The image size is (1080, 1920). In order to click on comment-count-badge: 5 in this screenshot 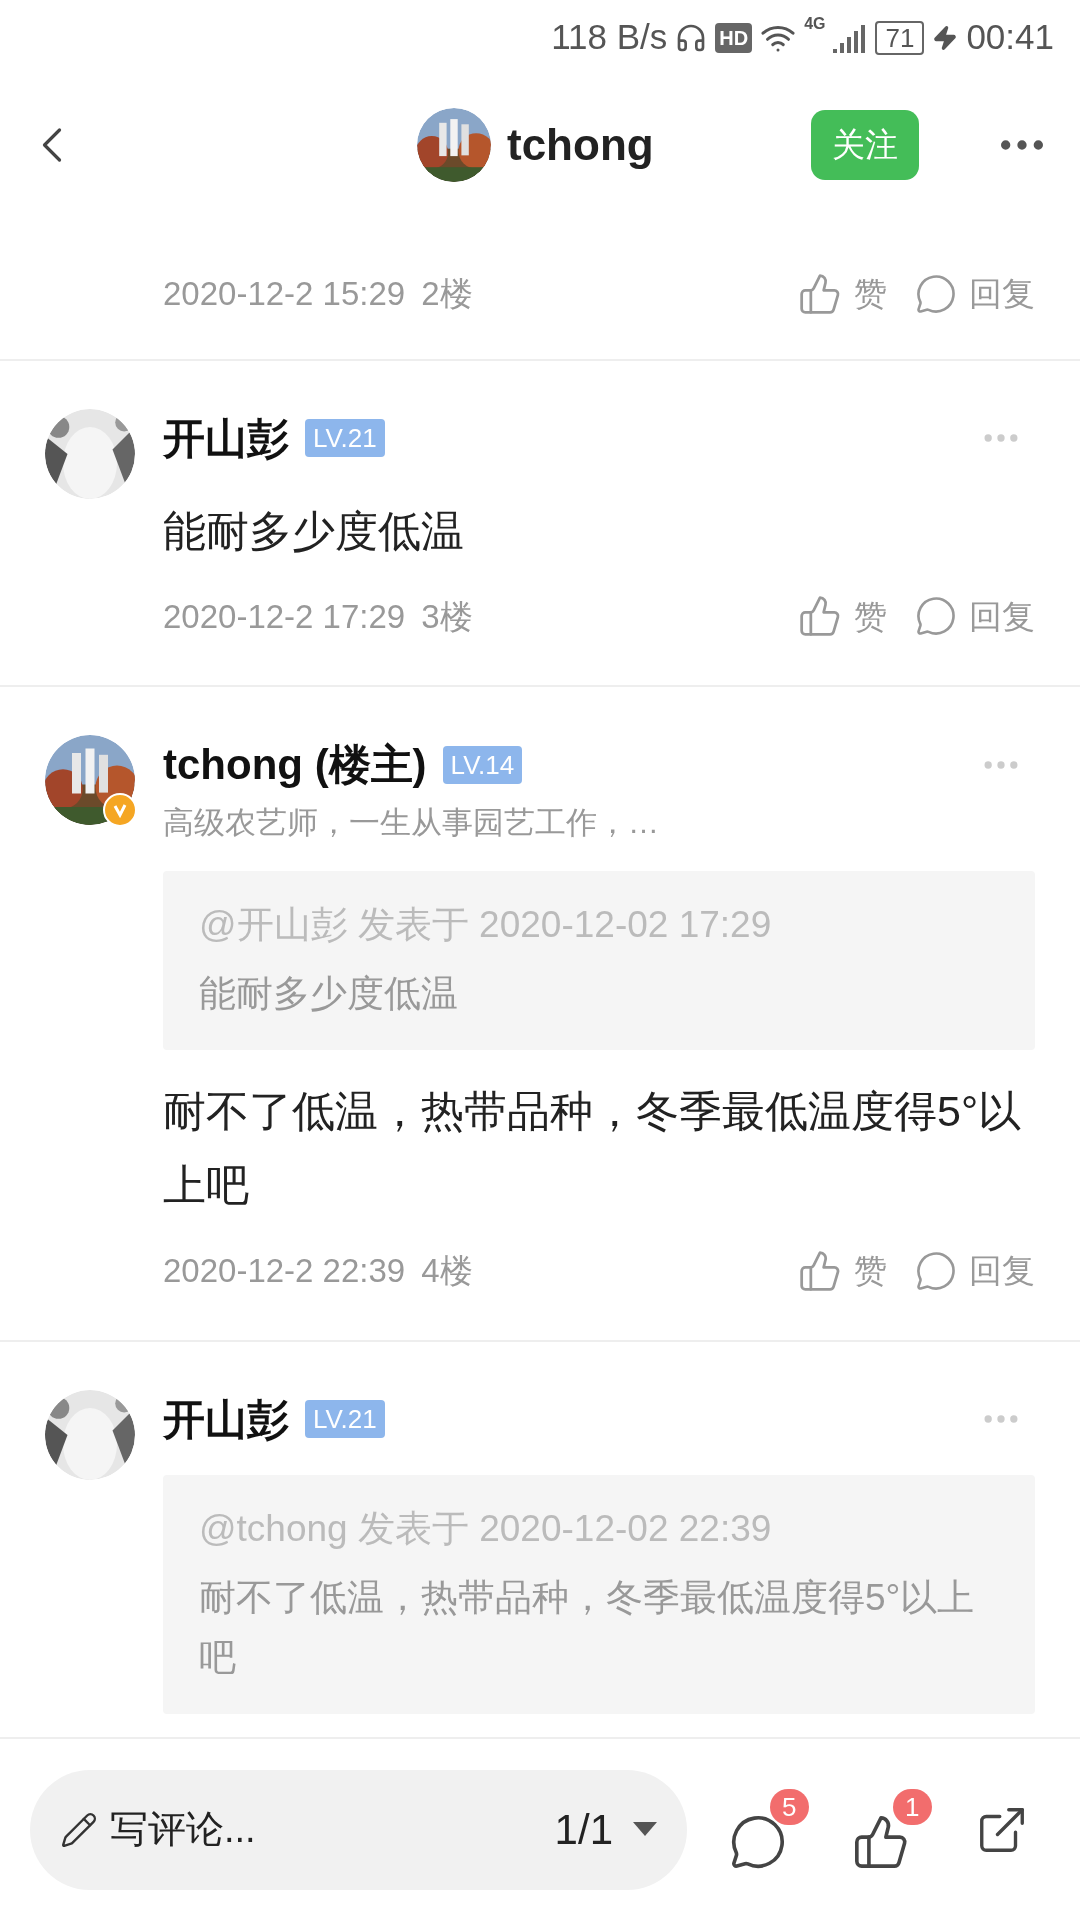, I will do `click(789, 1806)`.